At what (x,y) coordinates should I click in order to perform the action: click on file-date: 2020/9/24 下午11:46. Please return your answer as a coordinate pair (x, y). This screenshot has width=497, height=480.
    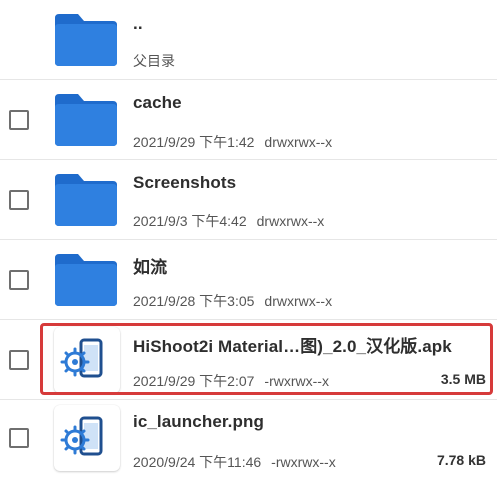
    Looking at the image, I should click on (197, 462).